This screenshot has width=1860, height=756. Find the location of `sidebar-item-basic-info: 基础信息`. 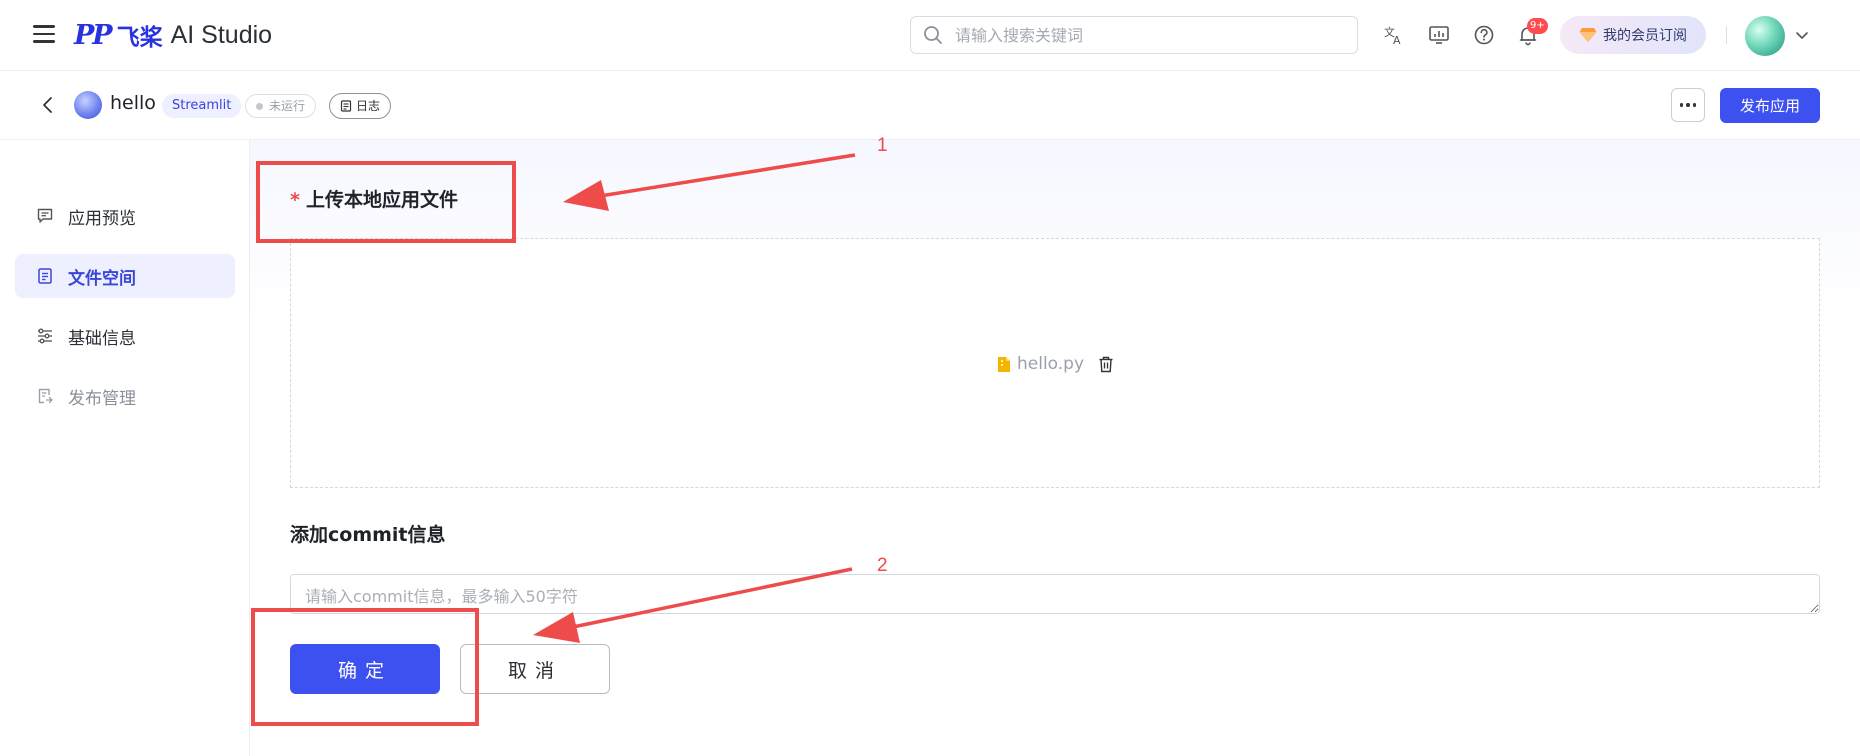

sidebar-item-basic-info: 基础信息 is located at coordinates (125, 336).